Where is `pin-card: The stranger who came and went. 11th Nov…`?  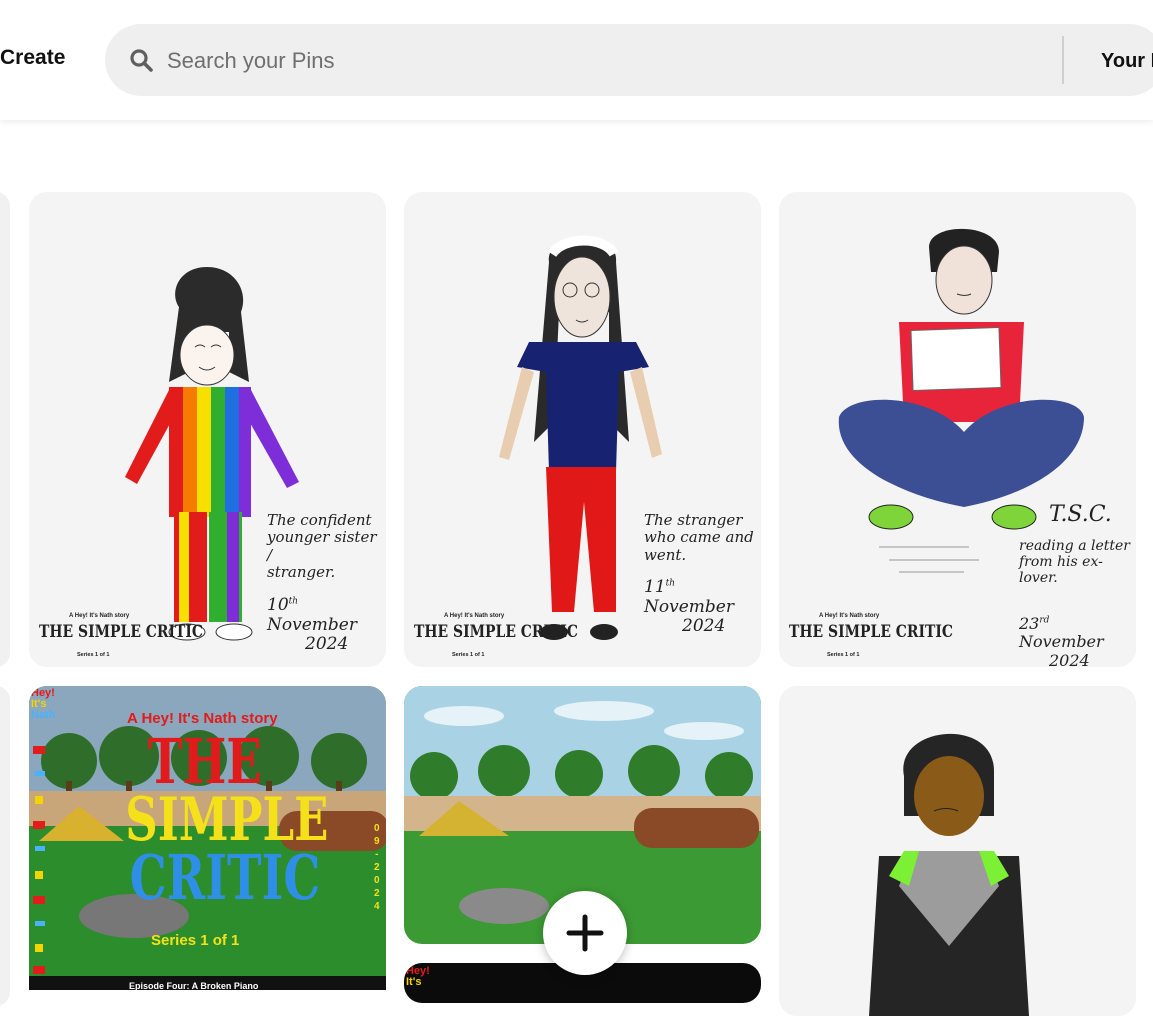 pin-card: The stranger who came and went. 11th Nov… is located at coordinates (582, 429).